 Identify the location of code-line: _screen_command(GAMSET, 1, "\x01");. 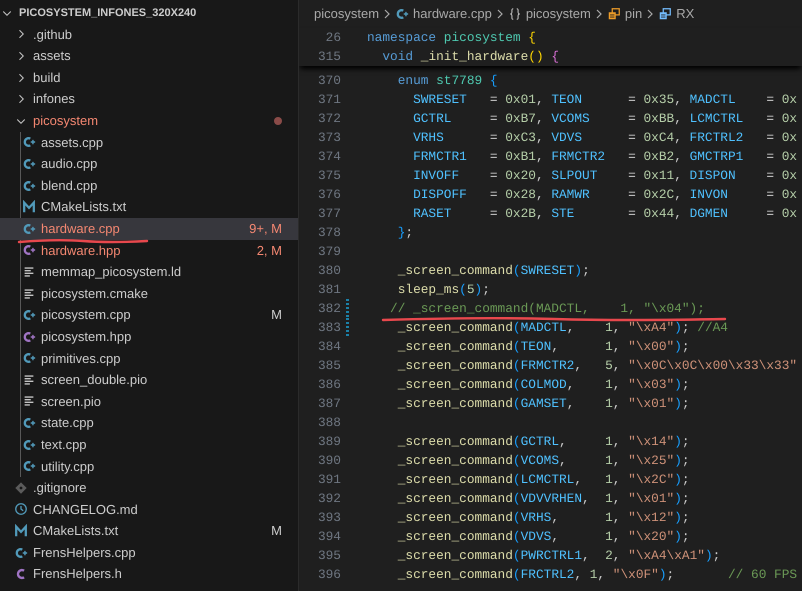
(543, 403).